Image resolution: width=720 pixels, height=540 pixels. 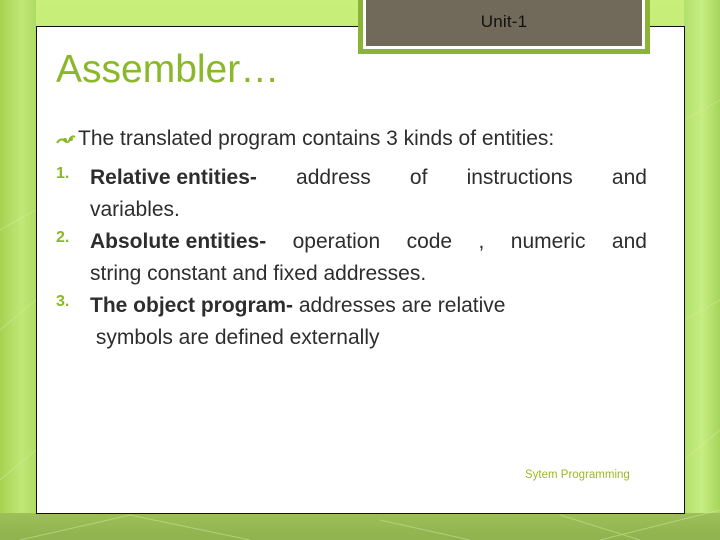 I want to click on list-number: 1., so click(x=63, y=173).